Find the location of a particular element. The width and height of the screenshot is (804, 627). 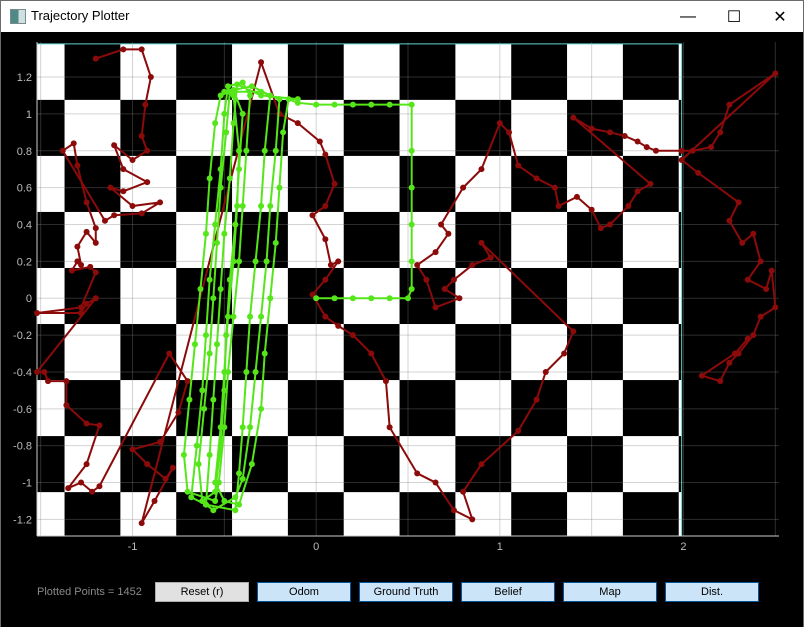

close-button: ✕ is located at coordinates (780, 16).